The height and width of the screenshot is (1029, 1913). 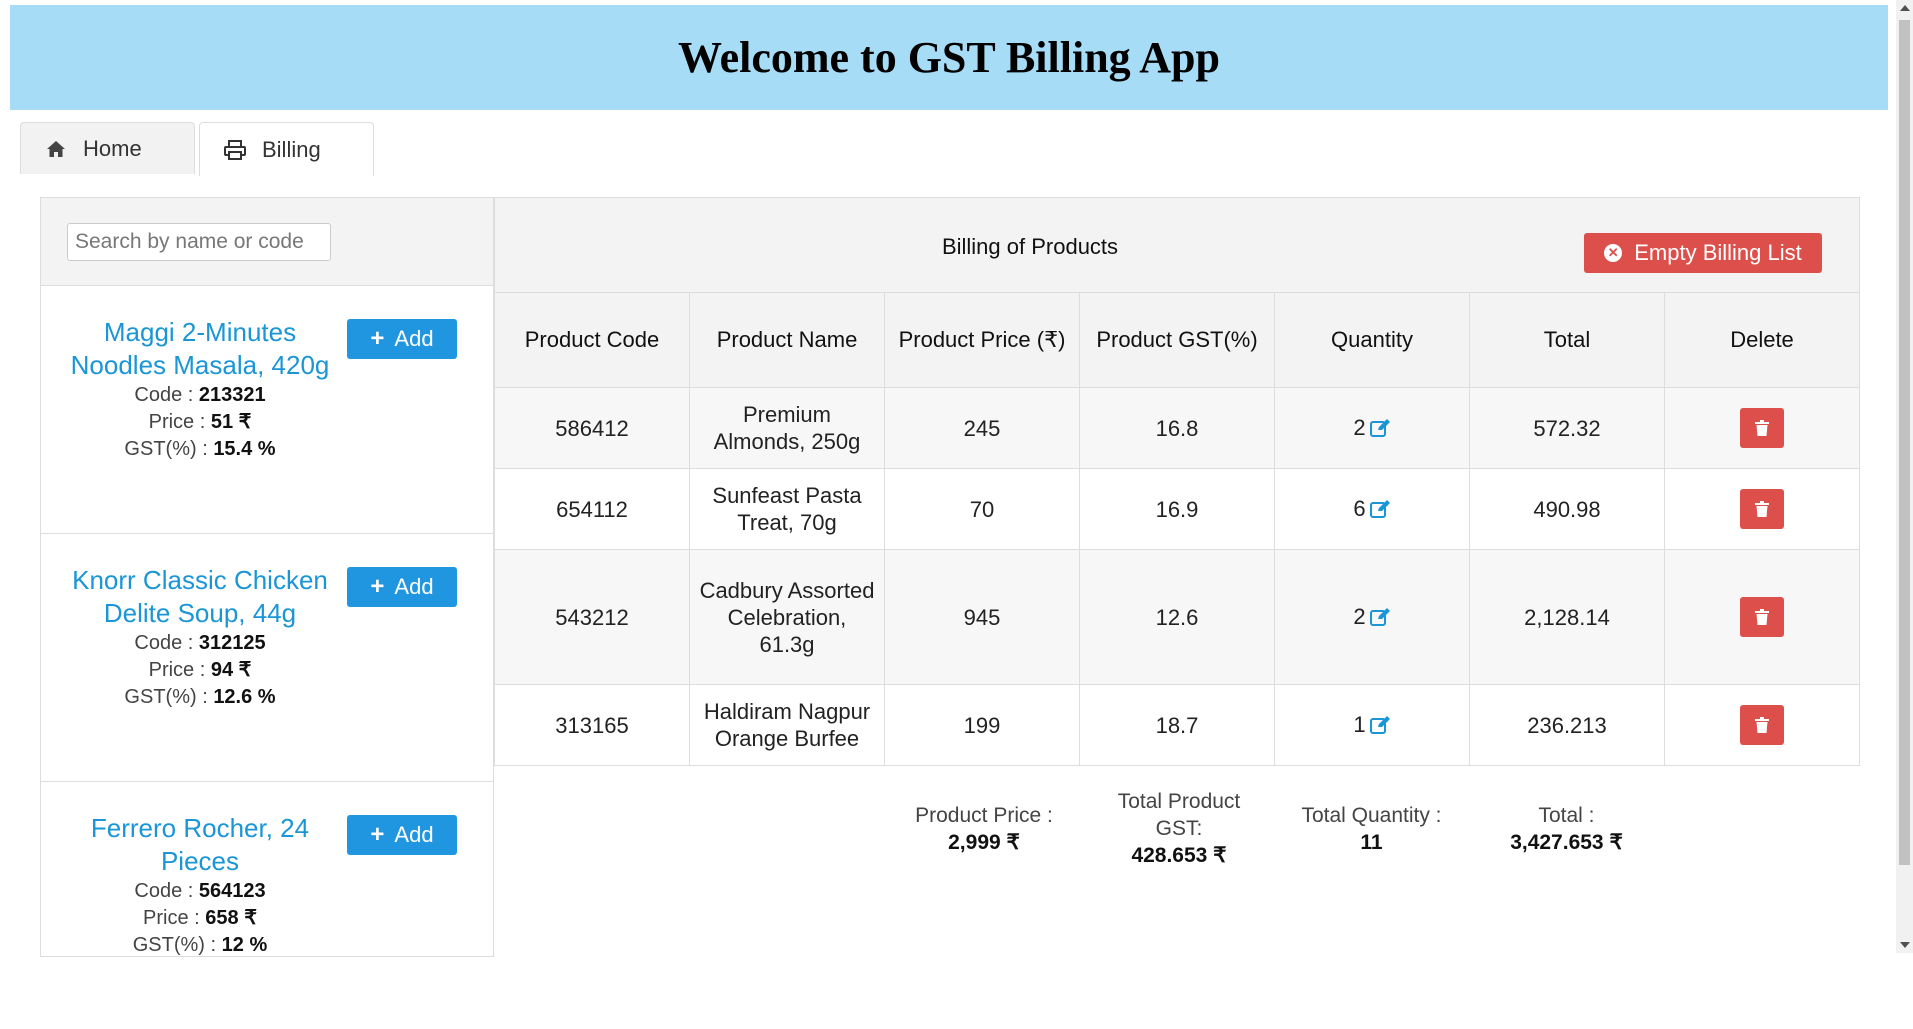 I want to click on product-code: Code : 312125, so click(x=200, y=643).